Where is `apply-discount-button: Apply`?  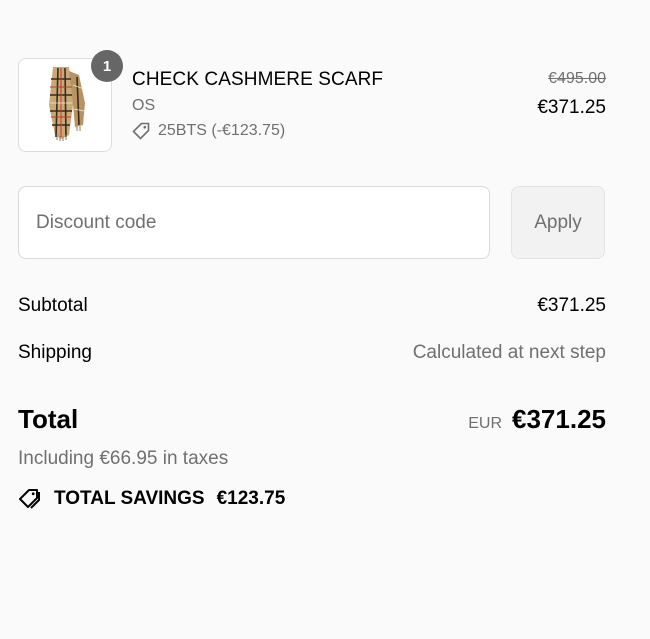 apply-discount-button: Apply is located at coordinates (558, 222).